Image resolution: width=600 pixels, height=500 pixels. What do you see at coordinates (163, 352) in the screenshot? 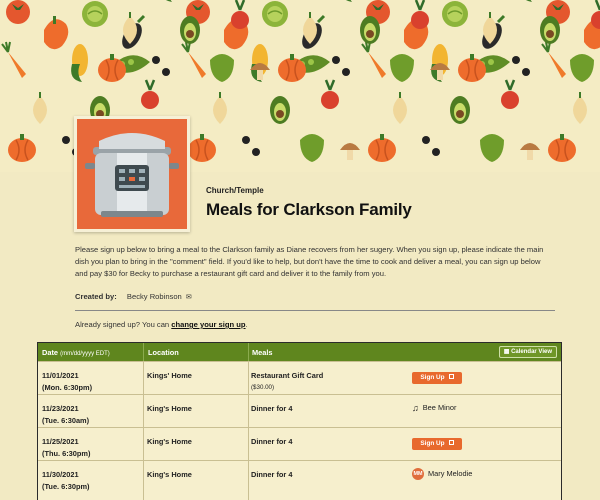
I see `column-header-location: Location` at bounding box center [163, 352].